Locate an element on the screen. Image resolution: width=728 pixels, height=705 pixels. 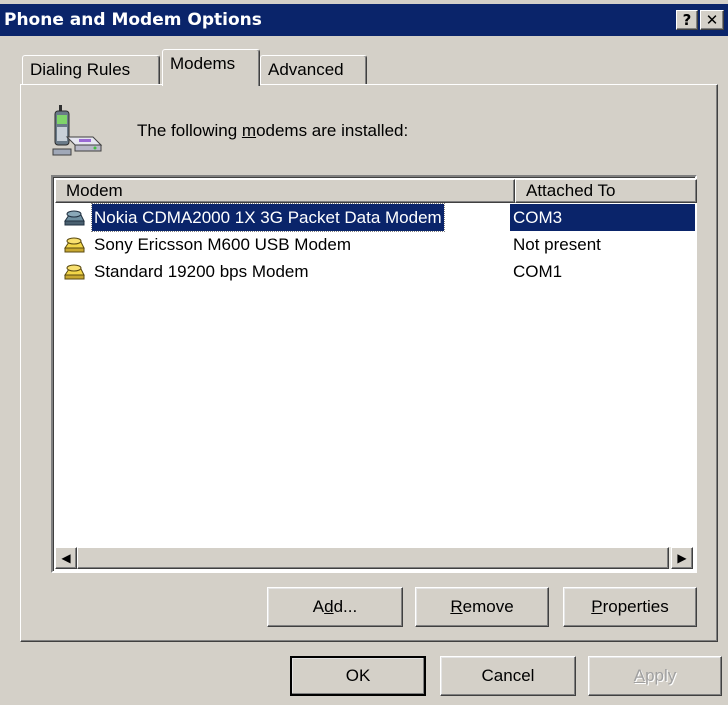
cancel-button: Cancel is located at coordinates (508, 676).